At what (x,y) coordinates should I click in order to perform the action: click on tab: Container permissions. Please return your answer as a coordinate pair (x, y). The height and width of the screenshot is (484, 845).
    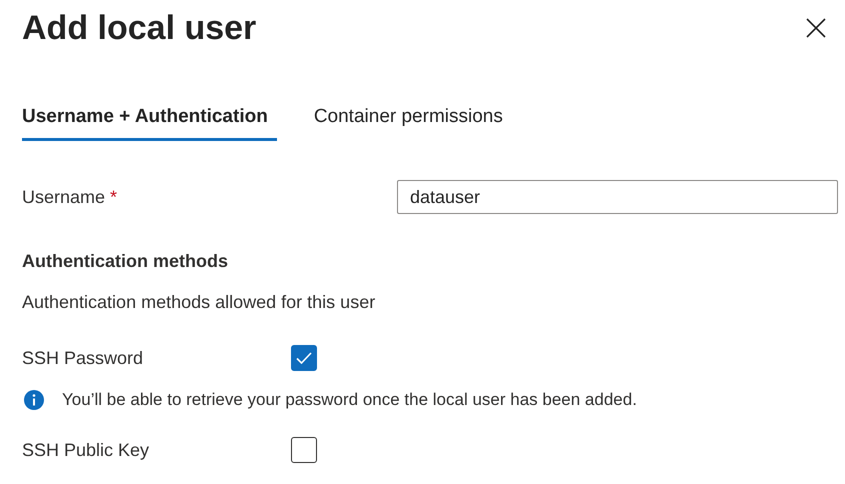
    Looking at the image, I should click on (413, 120).